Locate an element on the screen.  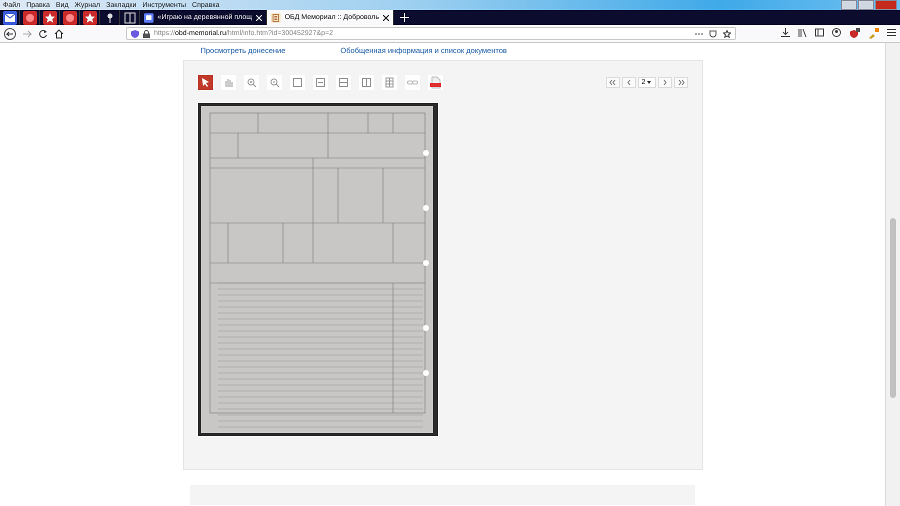
menu-icon is located at coordinates (891, 32).